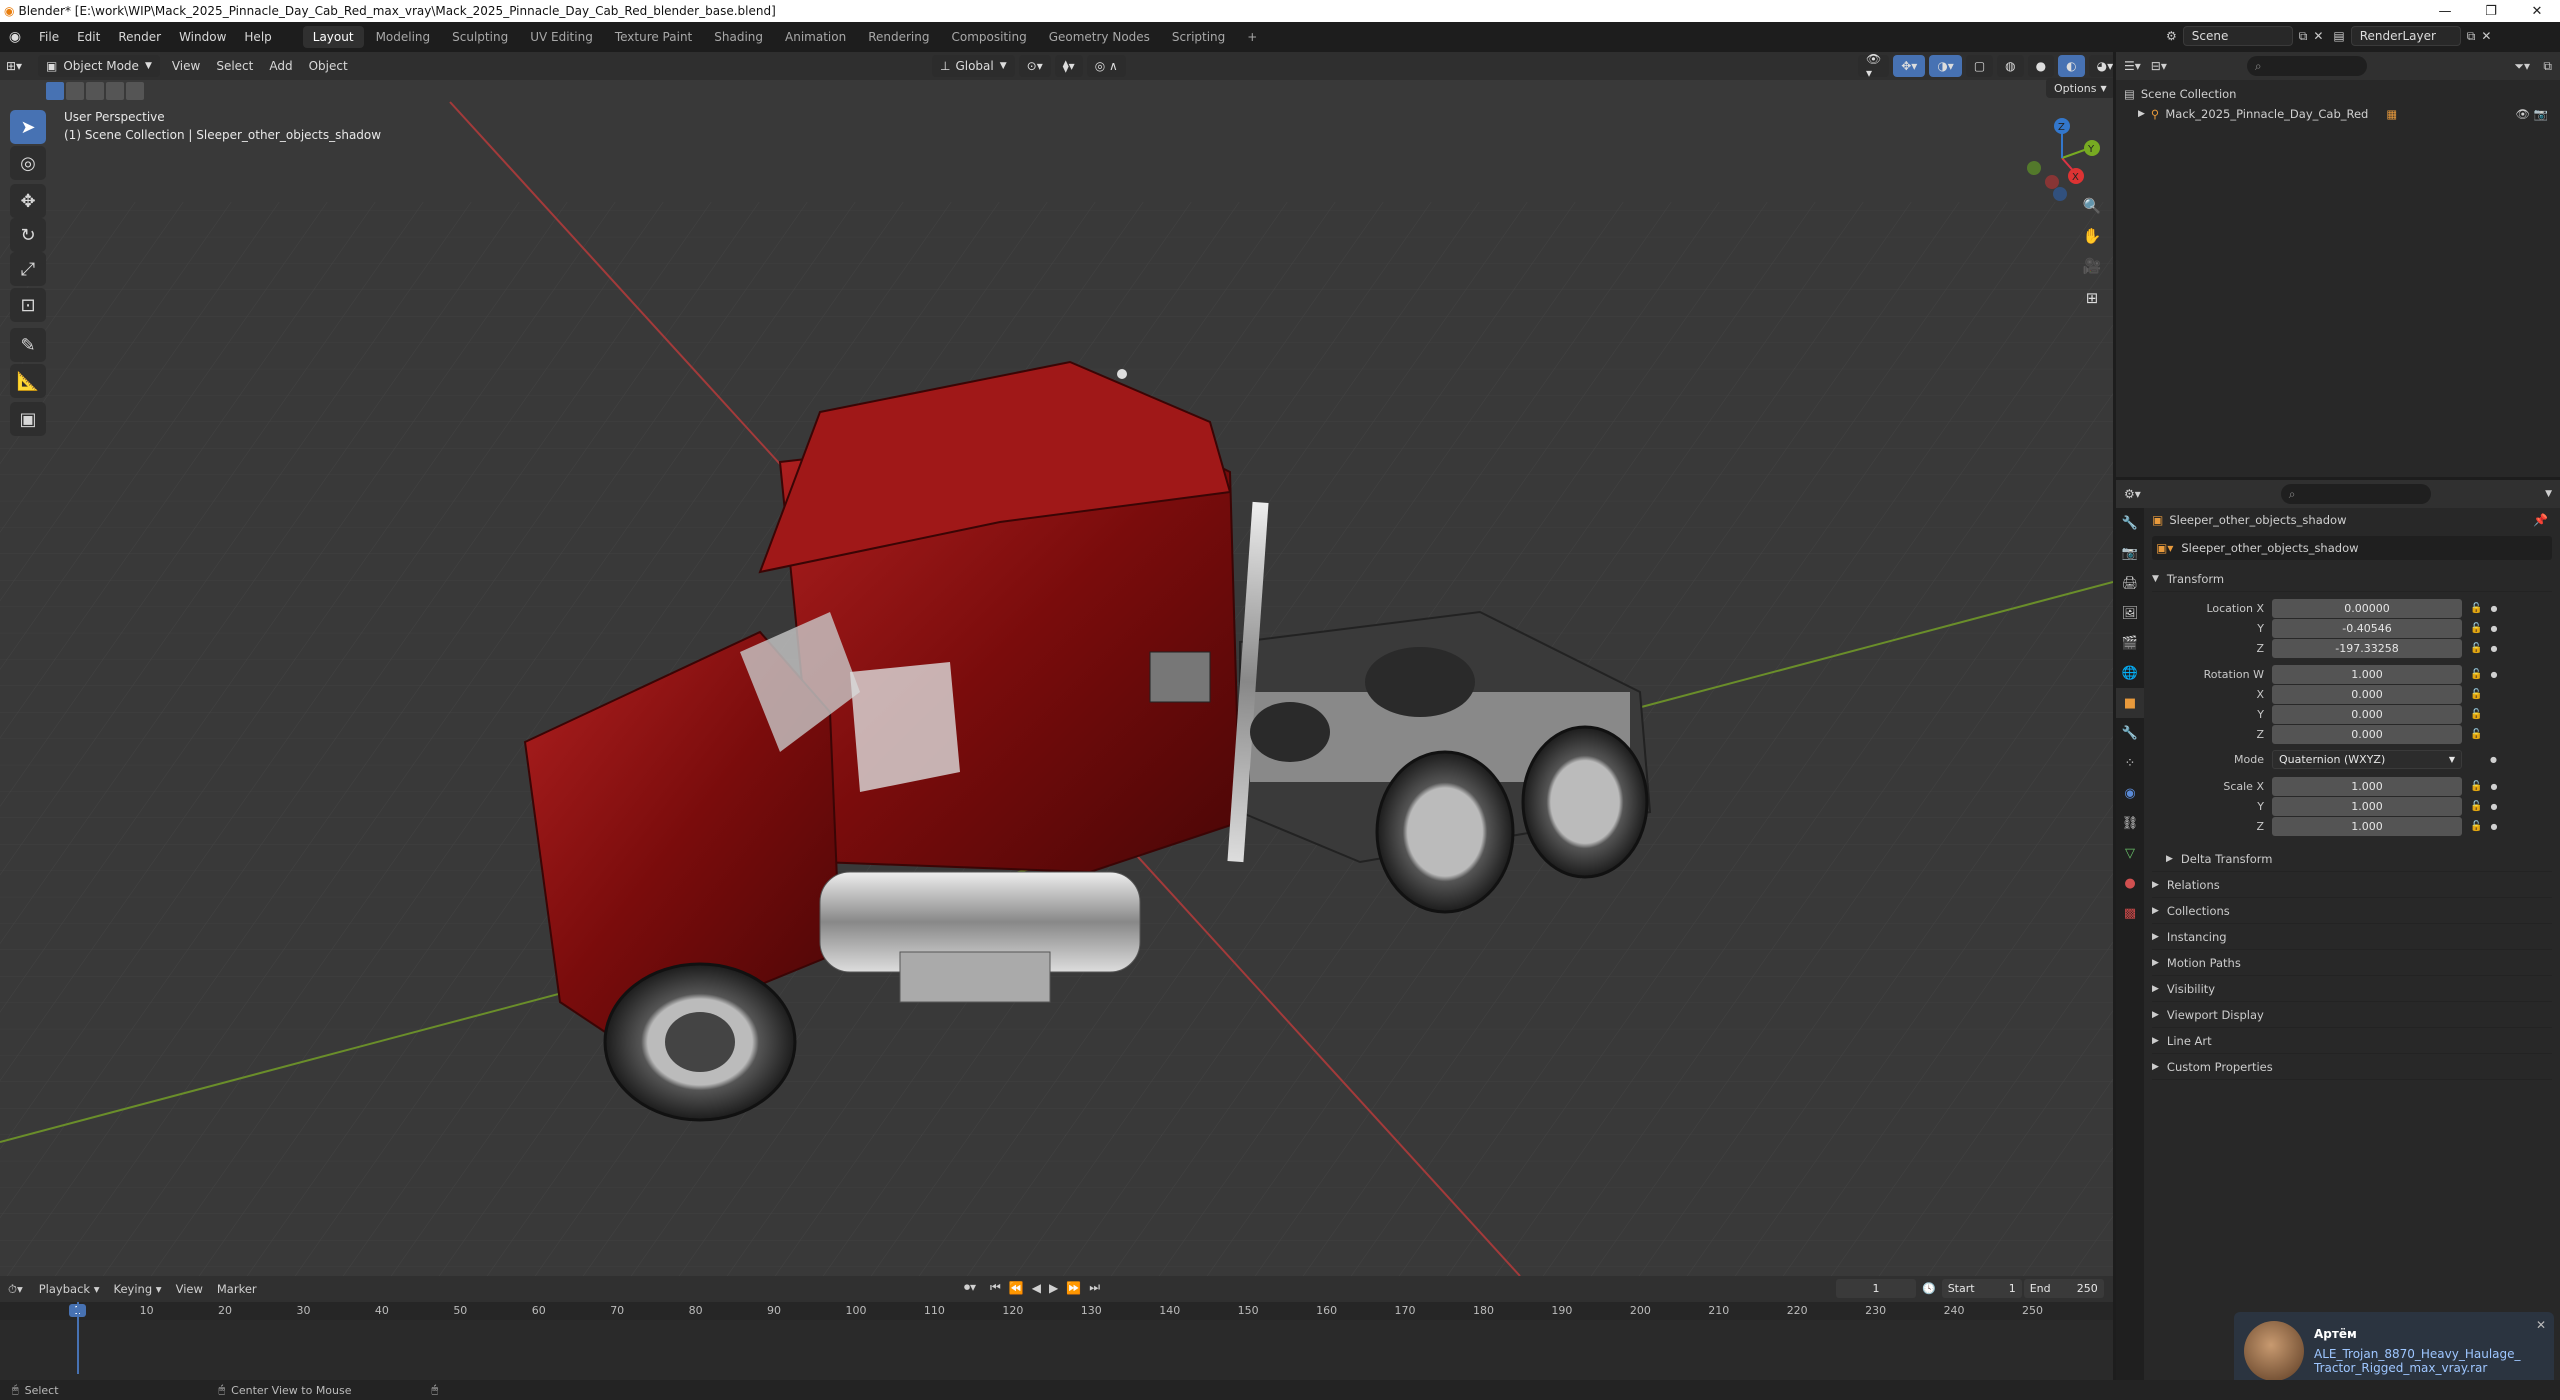 The image size is (2560, 1400). What do you see at coordinates (988, 37) in the screenshot?
I see `tab-compositing: Compositing` at bounding box center [988, 37].